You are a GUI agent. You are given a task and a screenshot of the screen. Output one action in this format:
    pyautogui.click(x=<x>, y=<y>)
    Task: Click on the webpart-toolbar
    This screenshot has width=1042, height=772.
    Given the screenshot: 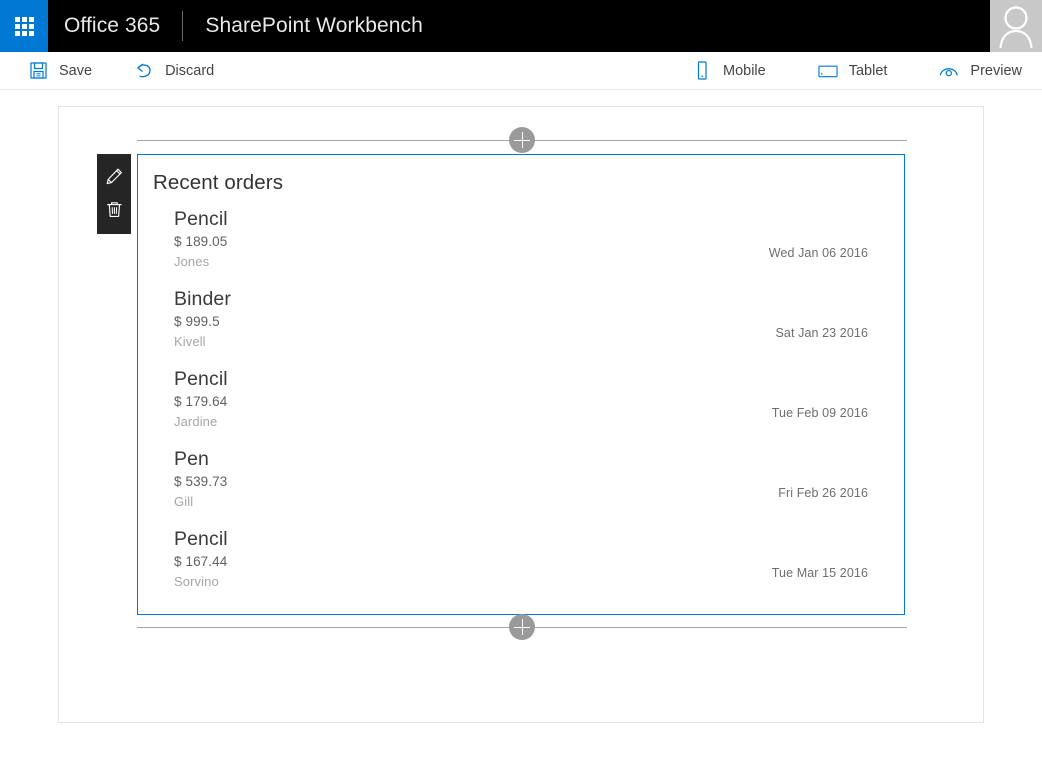 What is the action you would take?
    pyautogui.click(x=114, y=194)
    